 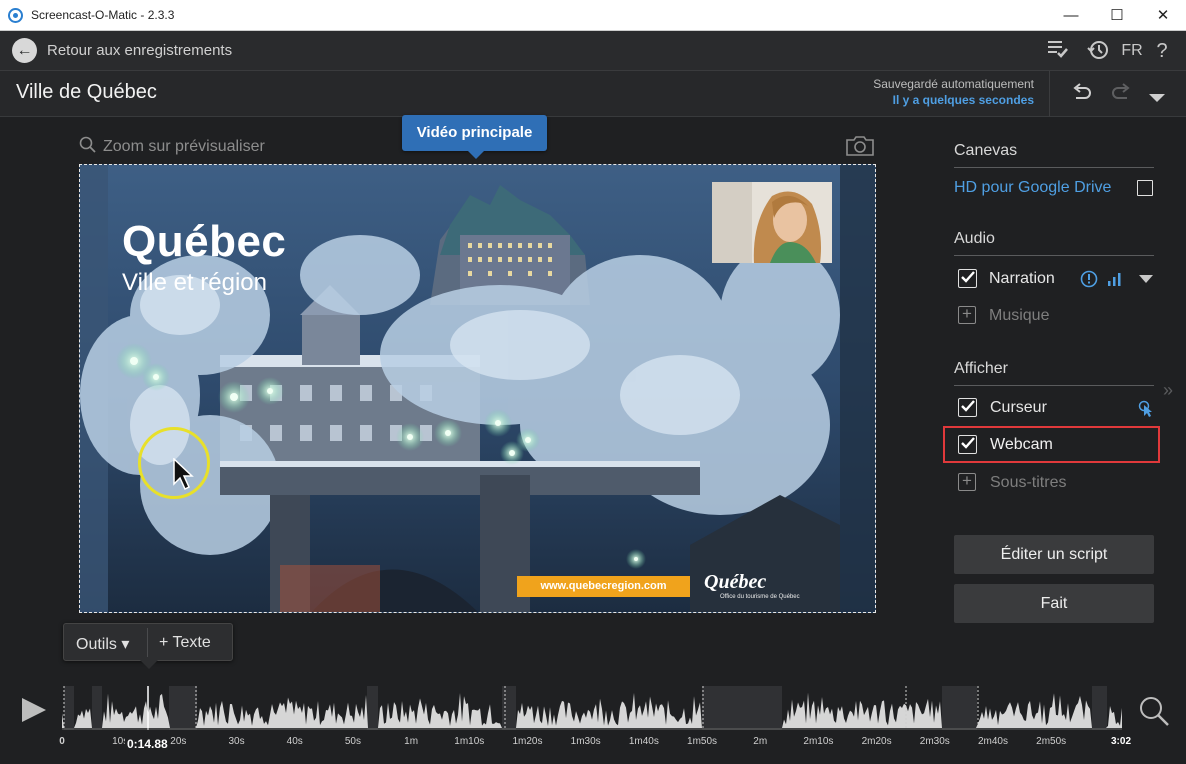 I want to click on undo-icon, so click(x=1082, y=96).